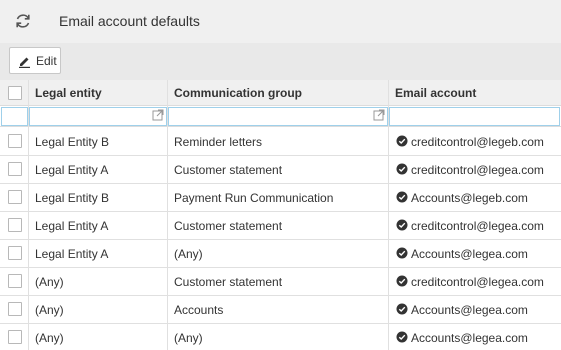  Describe the element at coordinates (24, 62) in the screenshot. I see `pencil-icon` at that location.